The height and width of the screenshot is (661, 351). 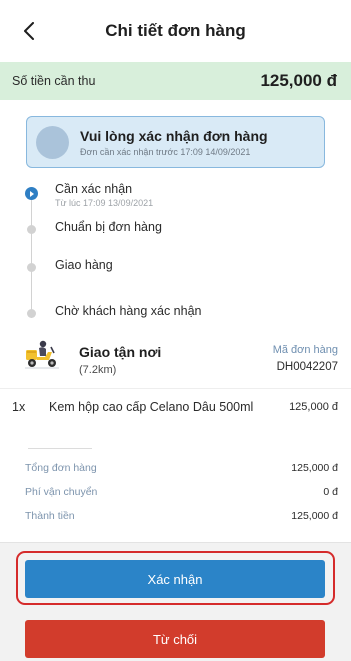 What do you see at coordinates (54, 81) in the screenshot?
I see `amount-label: Số tiền cần thu` at bounding box center [54, 81].